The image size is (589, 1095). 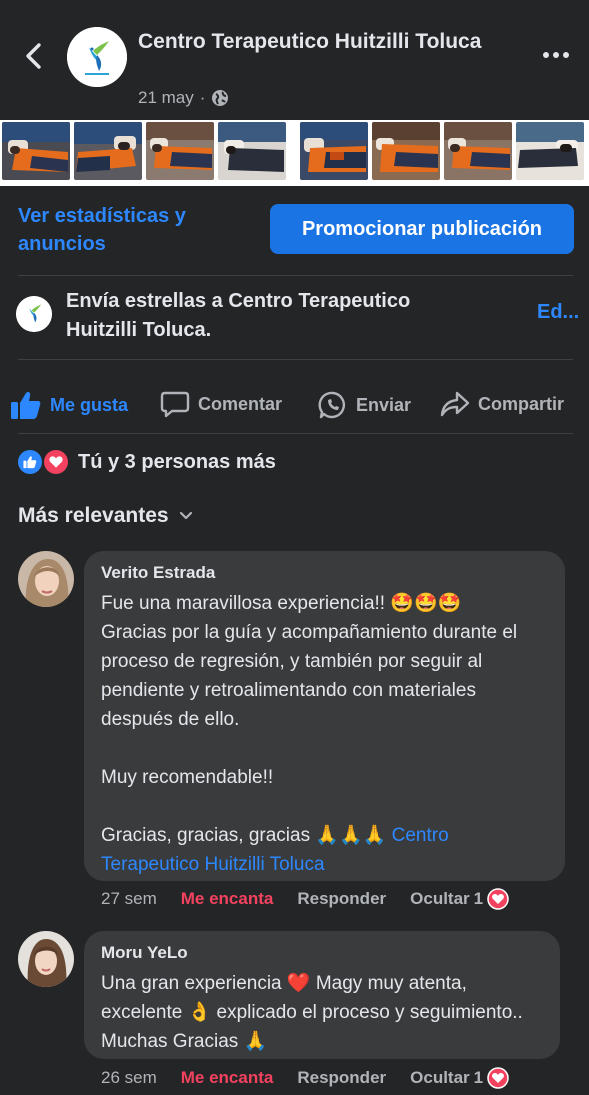 What do you see at coordinates (455, 404) in the screenshot?
I see `share-arrow-icon` at bounding box center [455, 404].